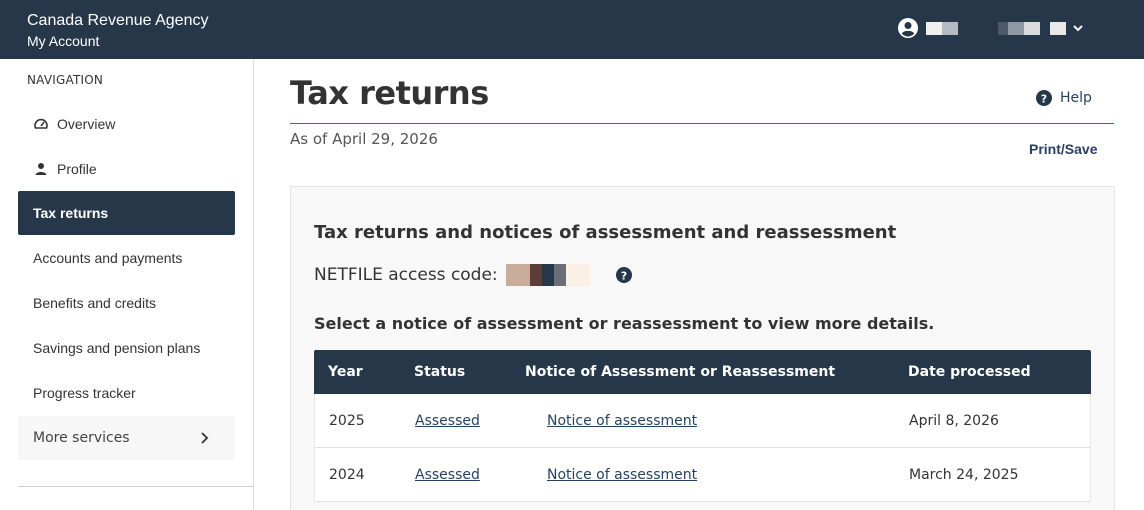 The height and width of the screenshot is (510, 1144). What do you see at coordinates (117, 30) in the screenshot?
I see `brand: Canada Revenue Agency My Account` at bounding box center [117, 30].